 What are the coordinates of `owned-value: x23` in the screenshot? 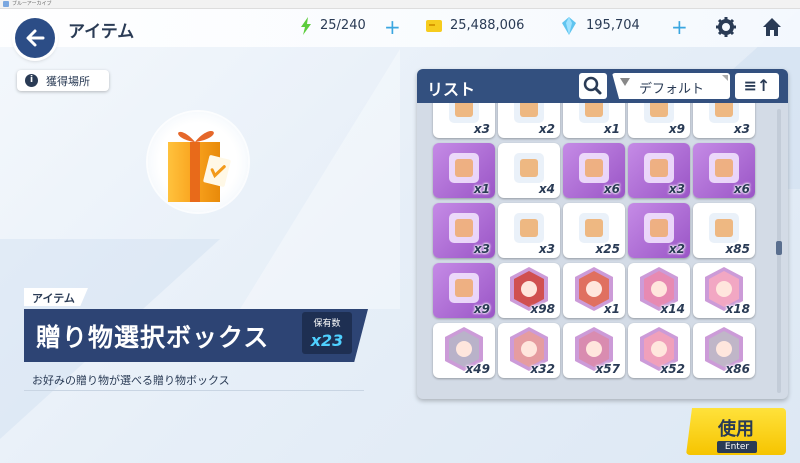 It's located at (327, 340).